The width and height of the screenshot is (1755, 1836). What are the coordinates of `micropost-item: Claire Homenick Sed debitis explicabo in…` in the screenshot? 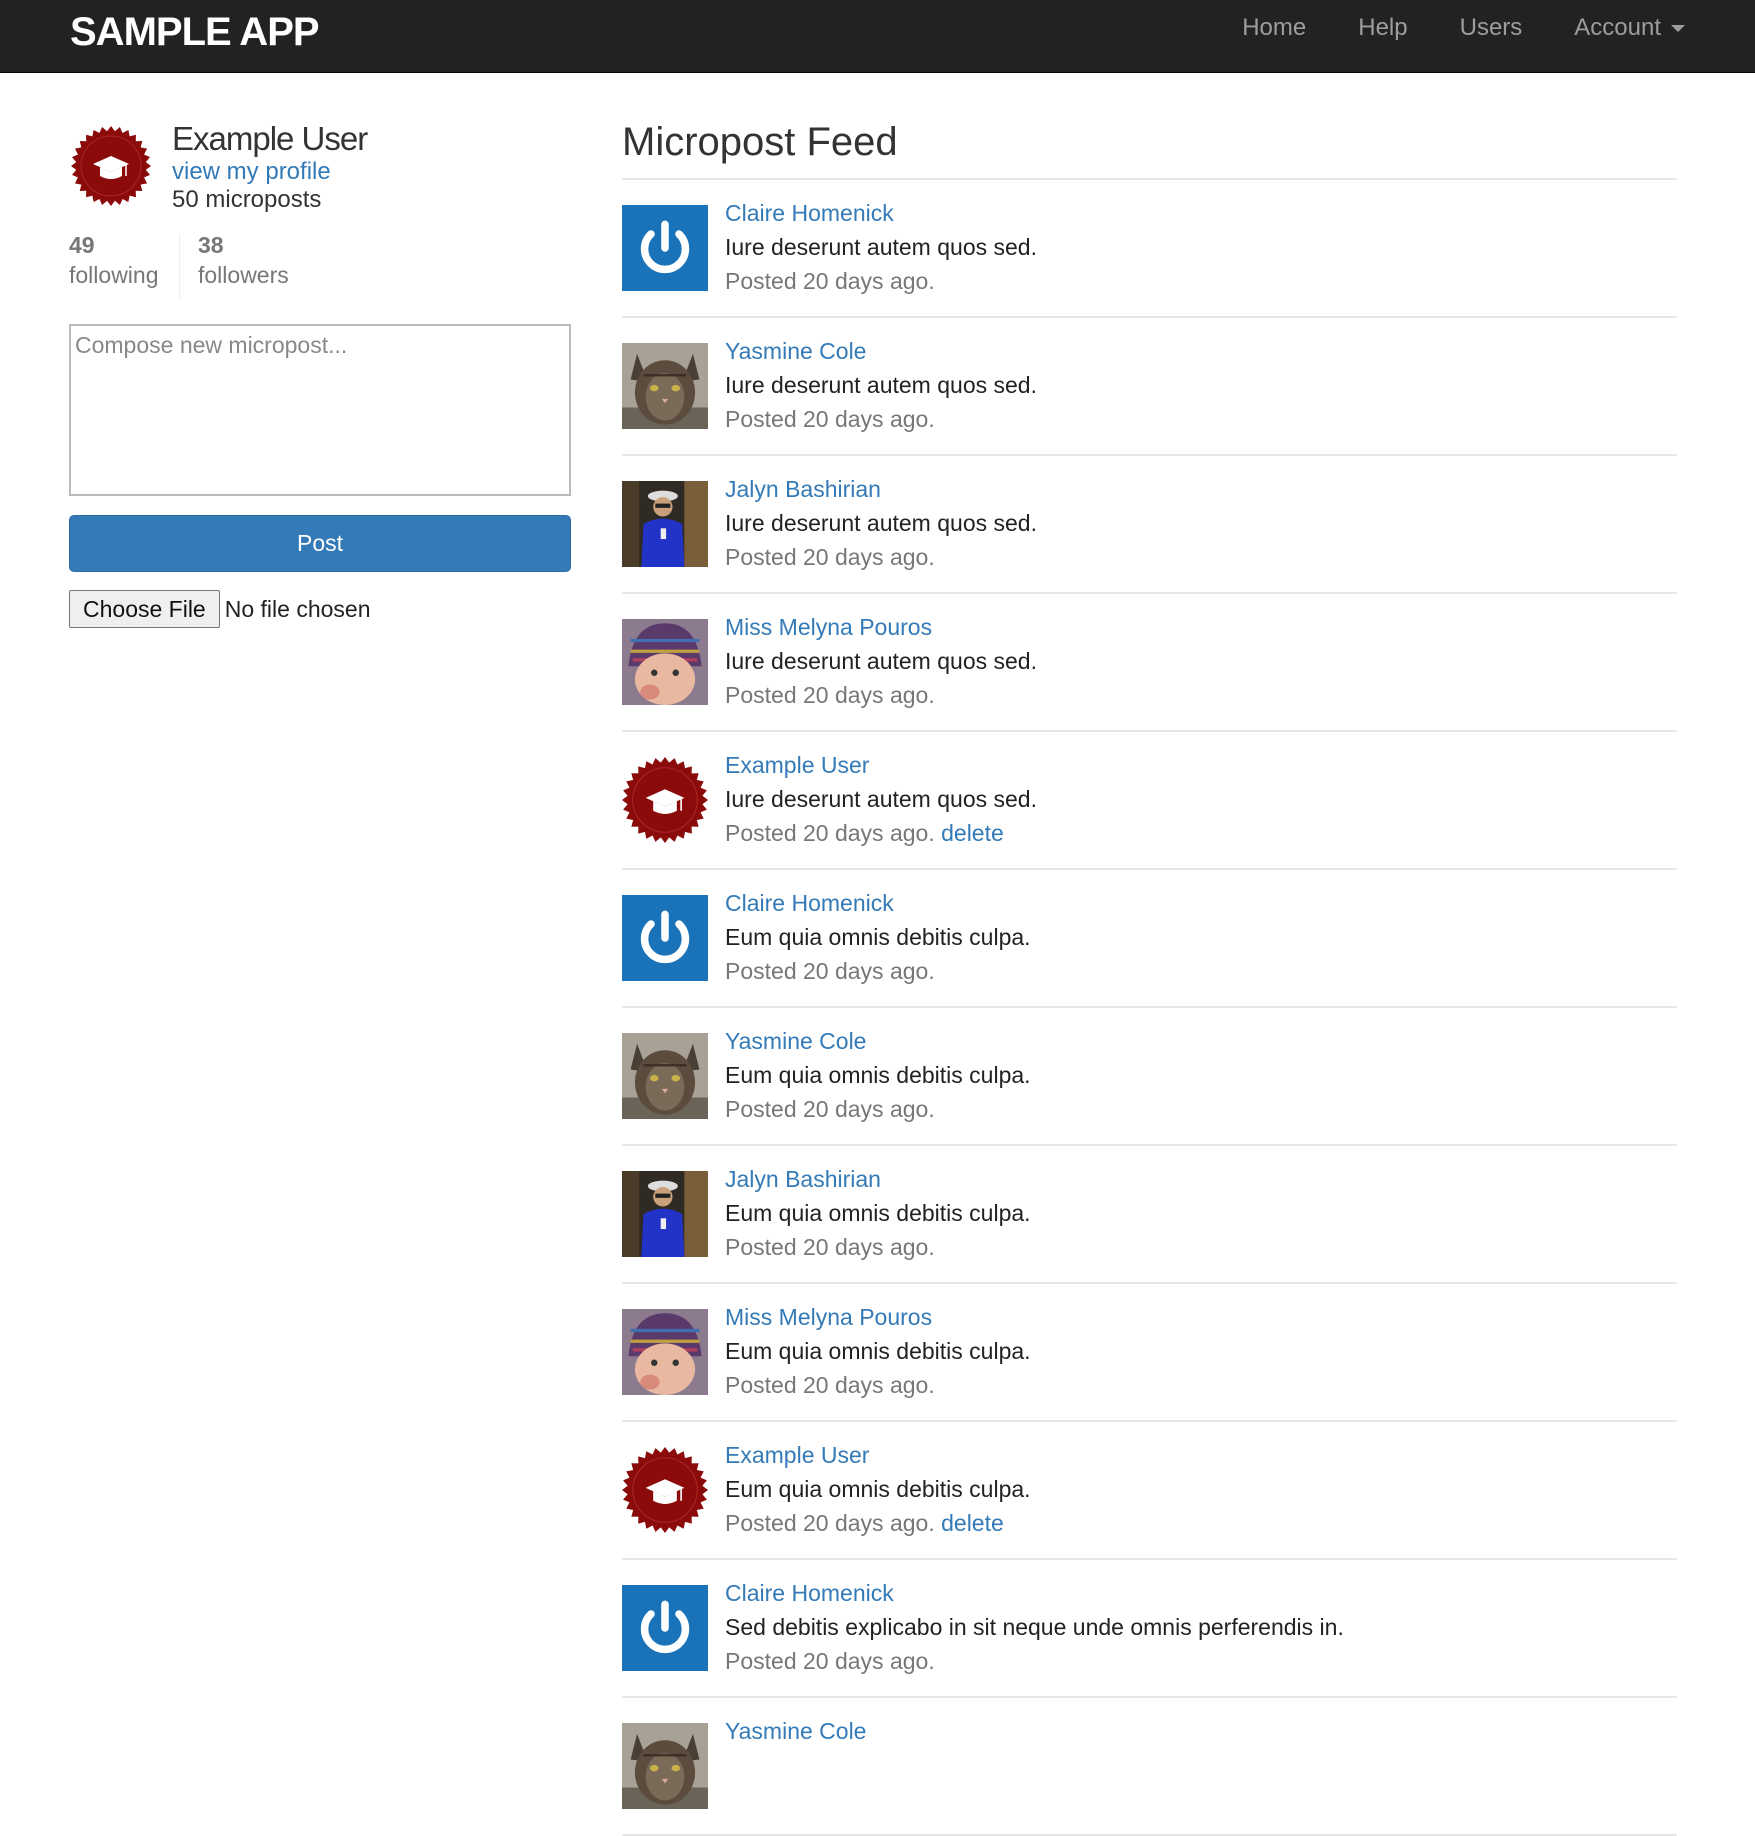 It's located at (1149, 1629).